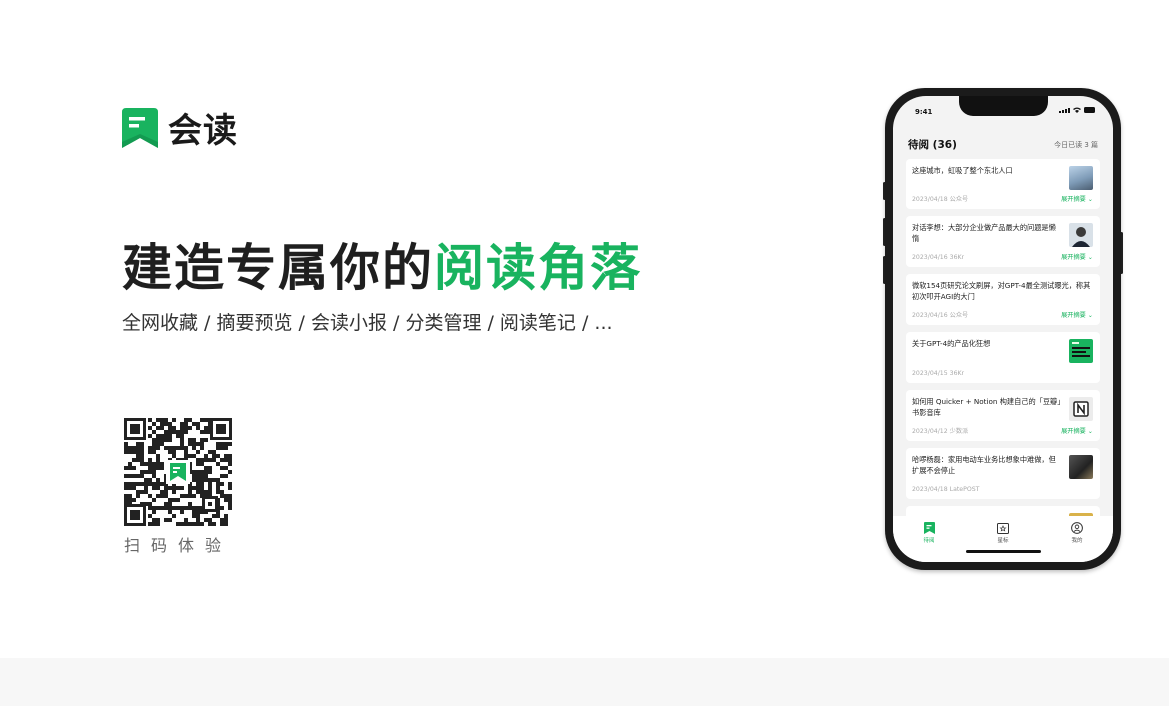 The width and height of the screenshot is (1169, 706). What do you see at coordinates (938, 373) in the screenshot?
I see `article-meta: 2023/04/15 36Kr` at bounding box center [938, 373].